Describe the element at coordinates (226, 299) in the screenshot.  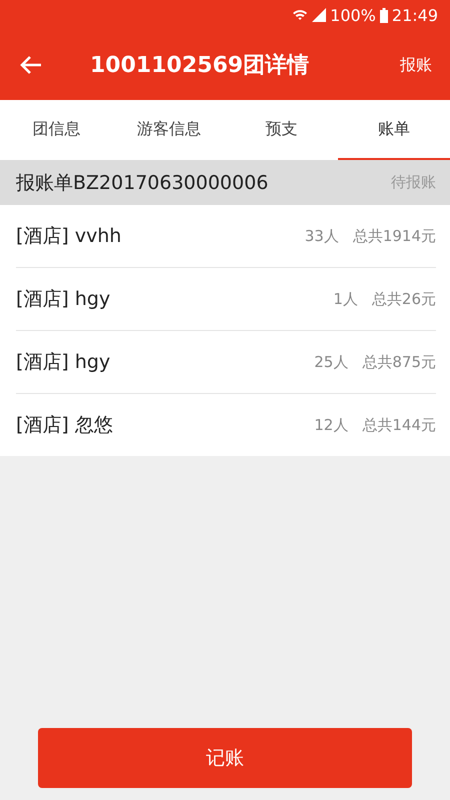
I see `bill-item: [酒店] hgy 1人 总共26元` at that location.